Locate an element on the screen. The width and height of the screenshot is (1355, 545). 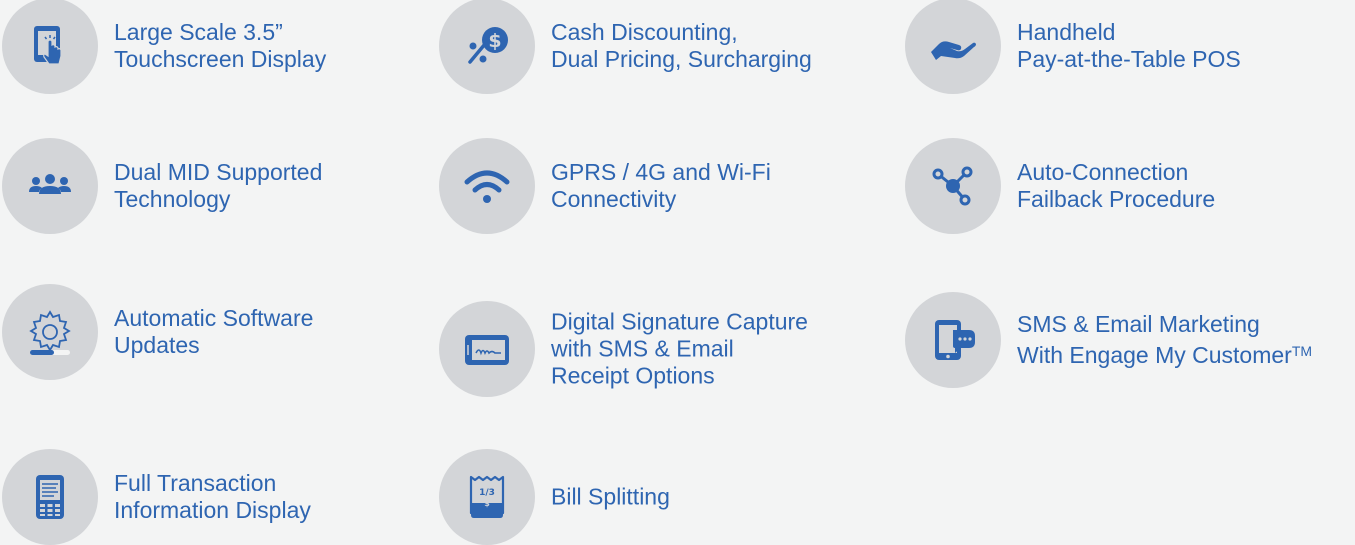
label-line: Failback Procedure is located at coordinates (1116, 199).